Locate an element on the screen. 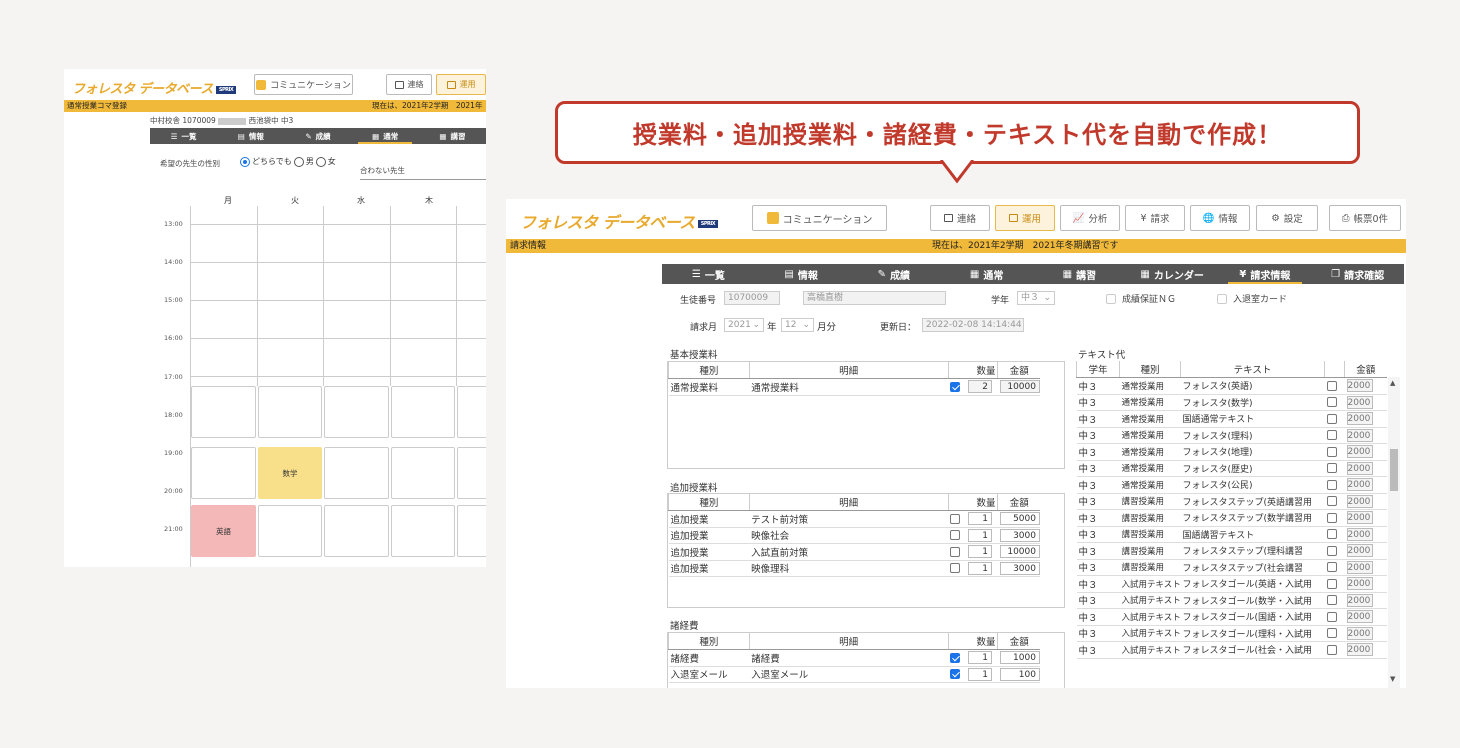  tab-list: ☰ 一覧 is located at coordinates (708, 274).